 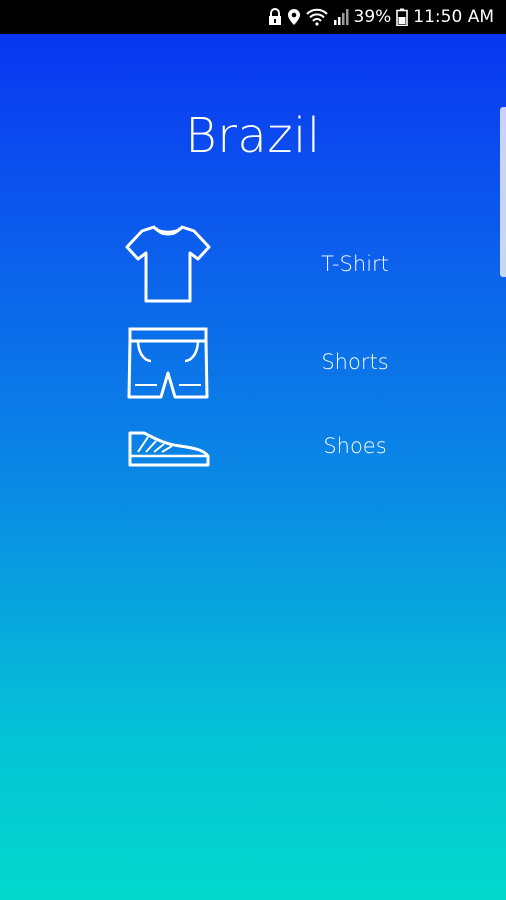 I want to click on signal-icon, so click(x=341, y=17).